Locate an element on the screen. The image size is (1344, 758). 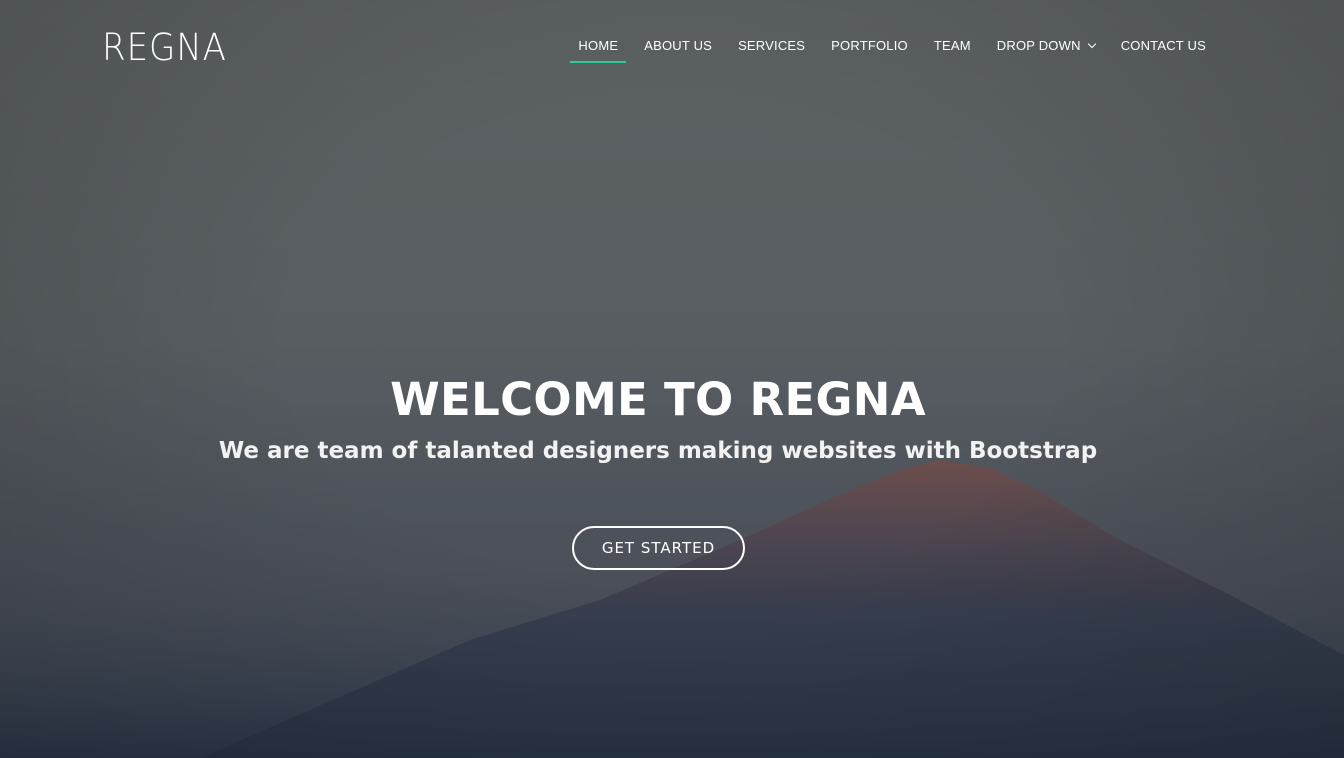
nav-item-label: HOME is located at coordinates (598, 45).